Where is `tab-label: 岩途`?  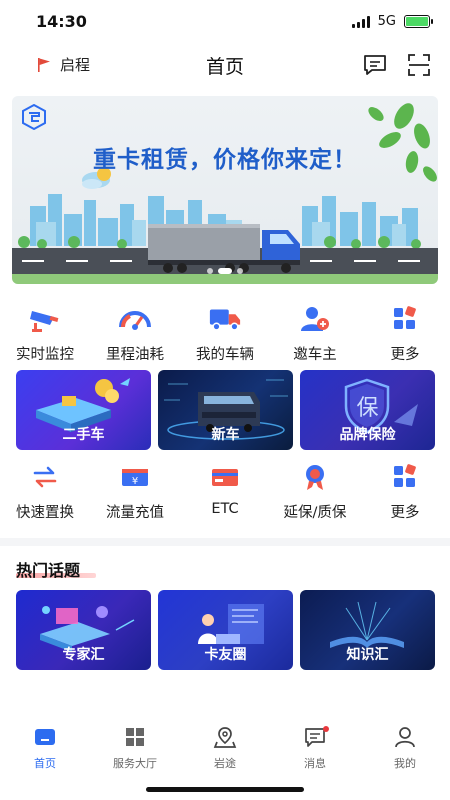
tab-label: 岩途 is located at coordinates (225, 763).